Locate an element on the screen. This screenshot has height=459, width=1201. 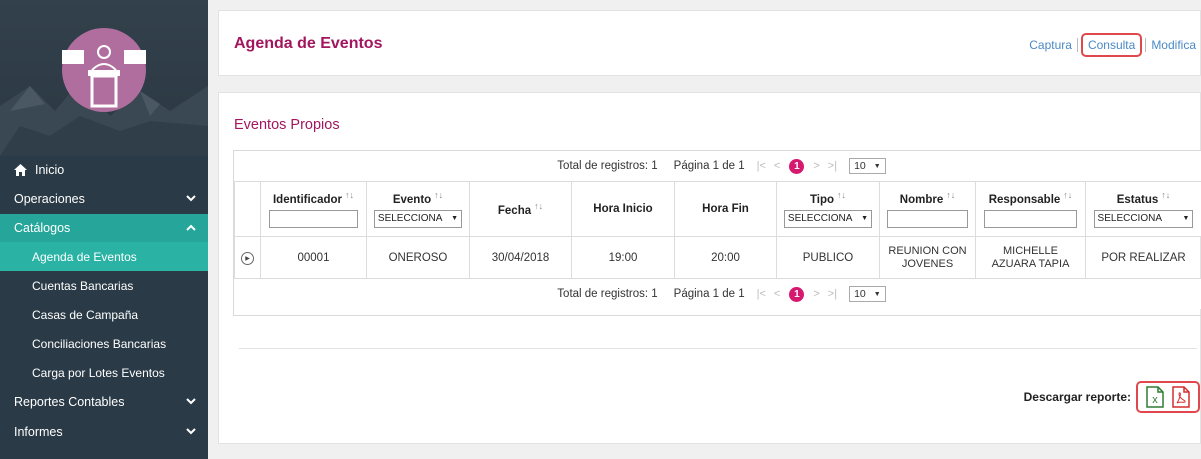
tipo-filter-select: SELECCIONA ▼ is located at coordinates (828, 218).